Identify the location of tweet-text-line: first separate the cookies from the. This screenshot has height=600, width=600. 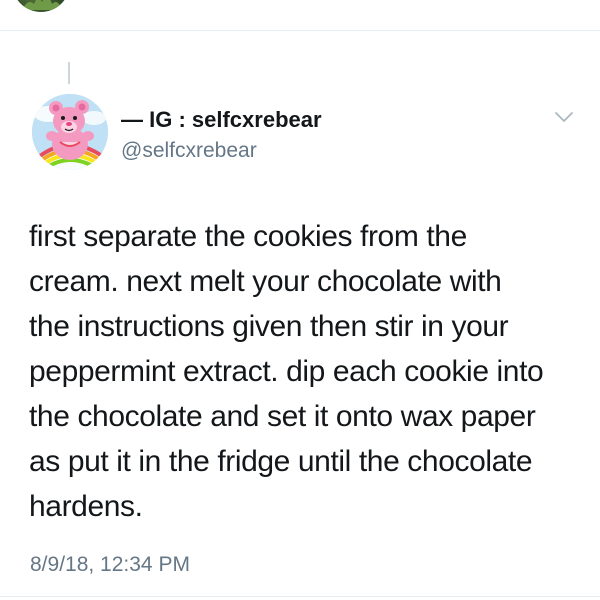
(248, 236).